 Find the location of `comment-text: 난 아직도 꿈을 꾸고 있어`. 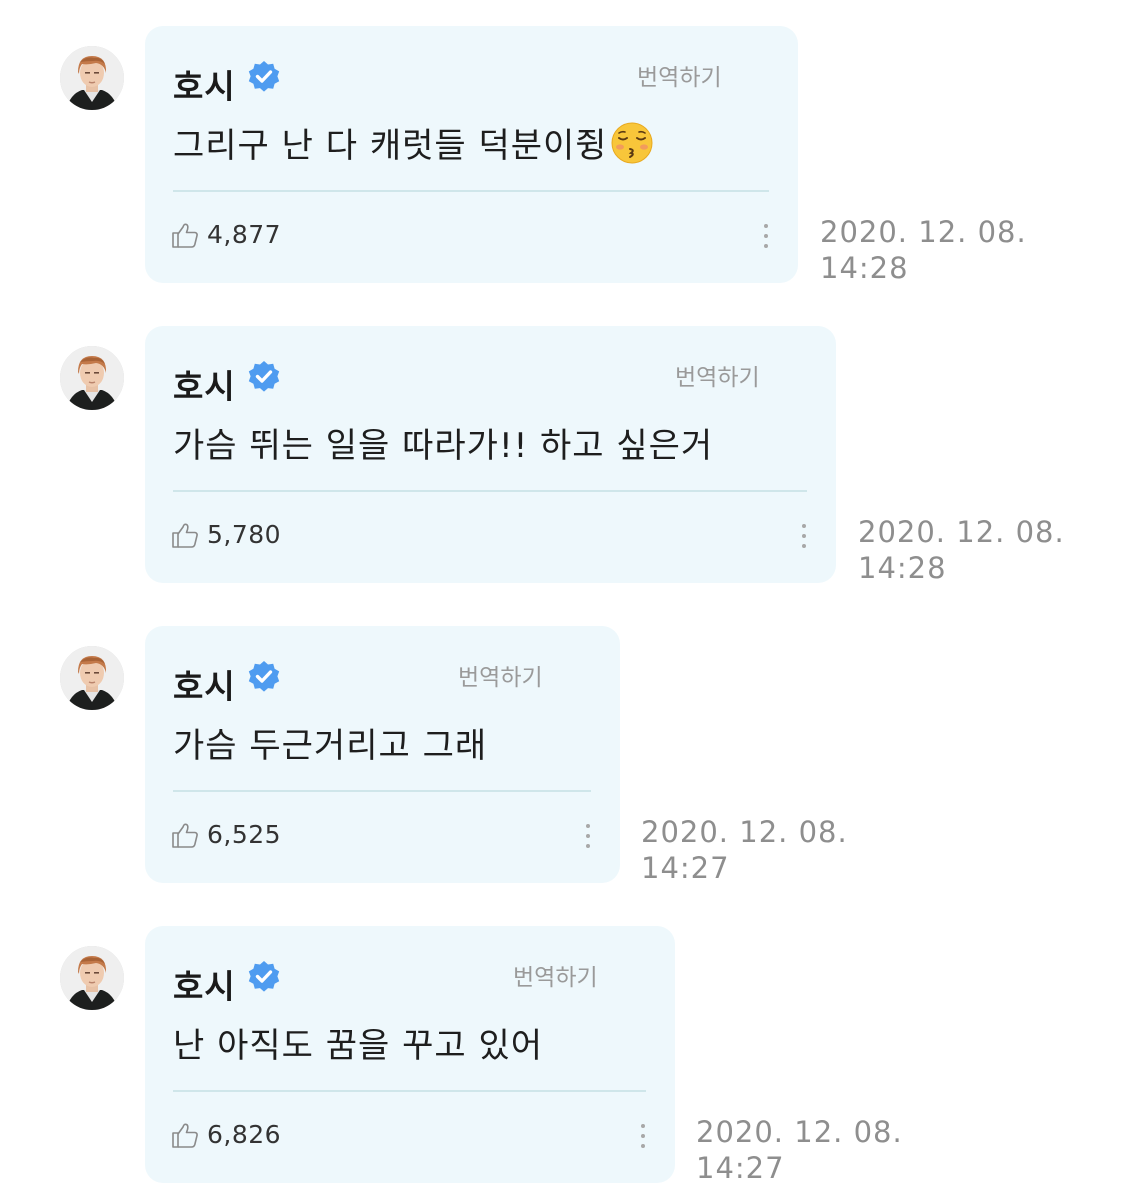

comment-text: 난 아직도 꿈을 꾸고 있어 is located at coordinates (358, 1046).